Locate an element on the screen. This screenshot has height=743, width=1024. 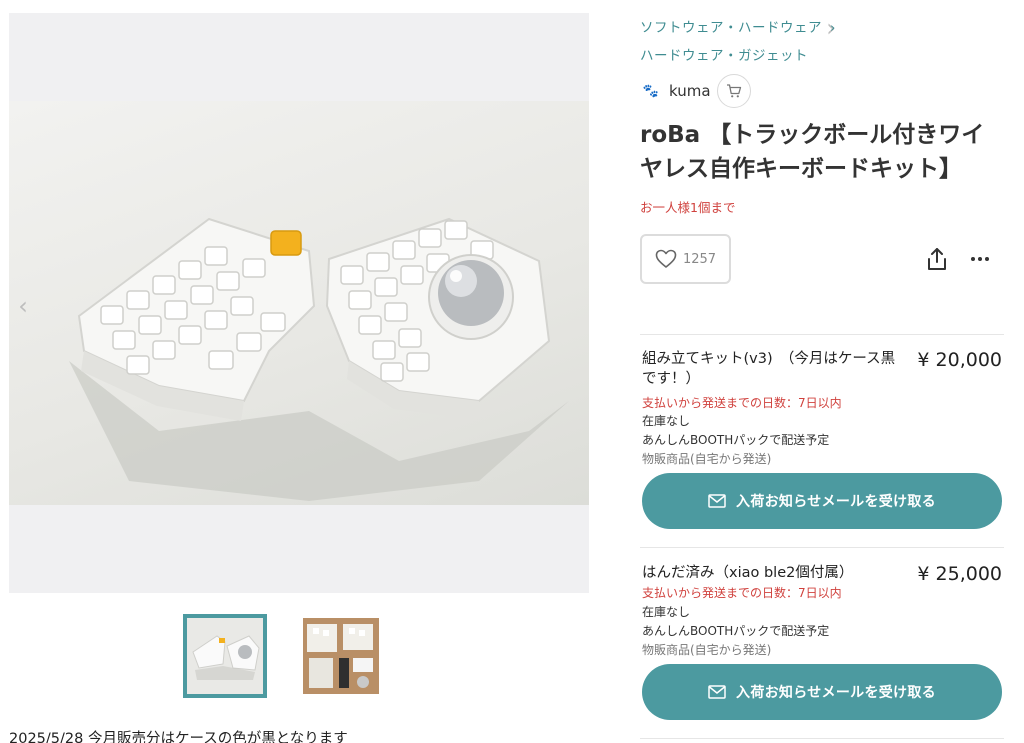
shop-row: 🐾 kuma is located at coordinates (695, 91).